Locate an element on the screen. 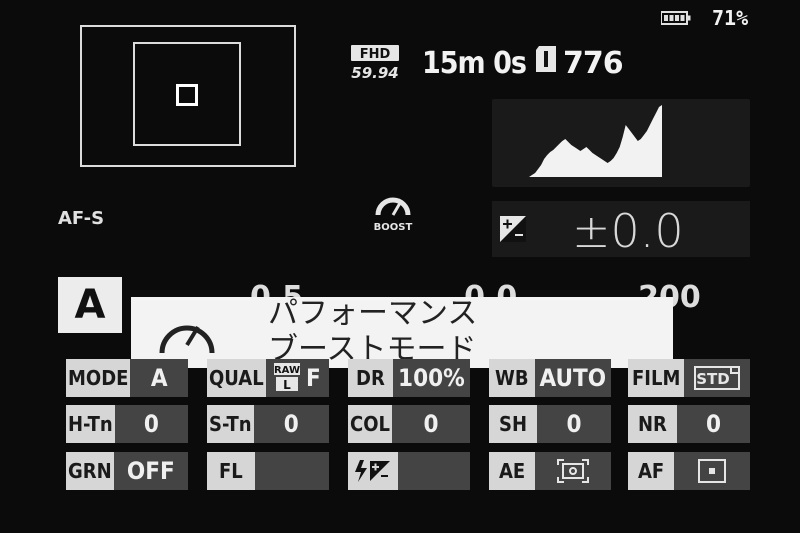  movie-format-badge: FHD 59.94 is located at coordinates (376, 63).